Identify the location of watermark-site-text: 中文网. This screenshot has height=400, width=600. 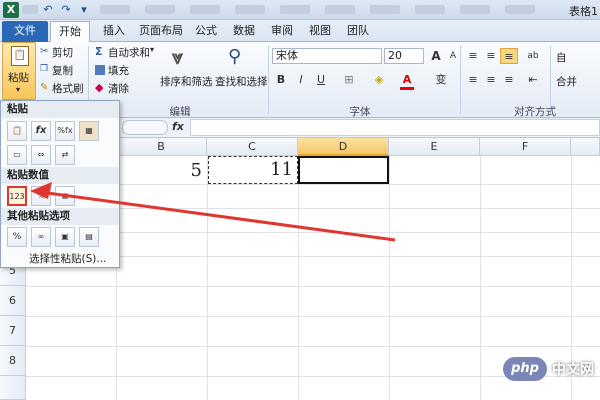
(573, 370).